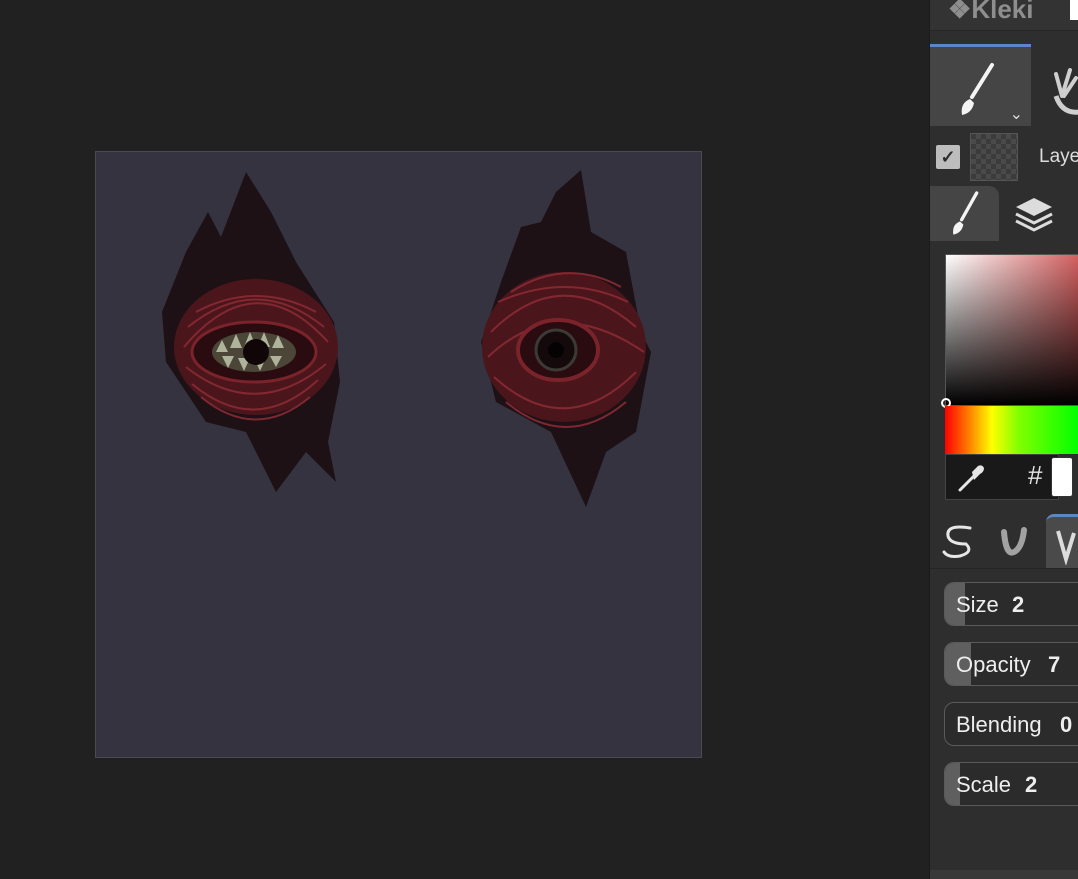  I want to click on color-picker: #, so click(1009, 377).